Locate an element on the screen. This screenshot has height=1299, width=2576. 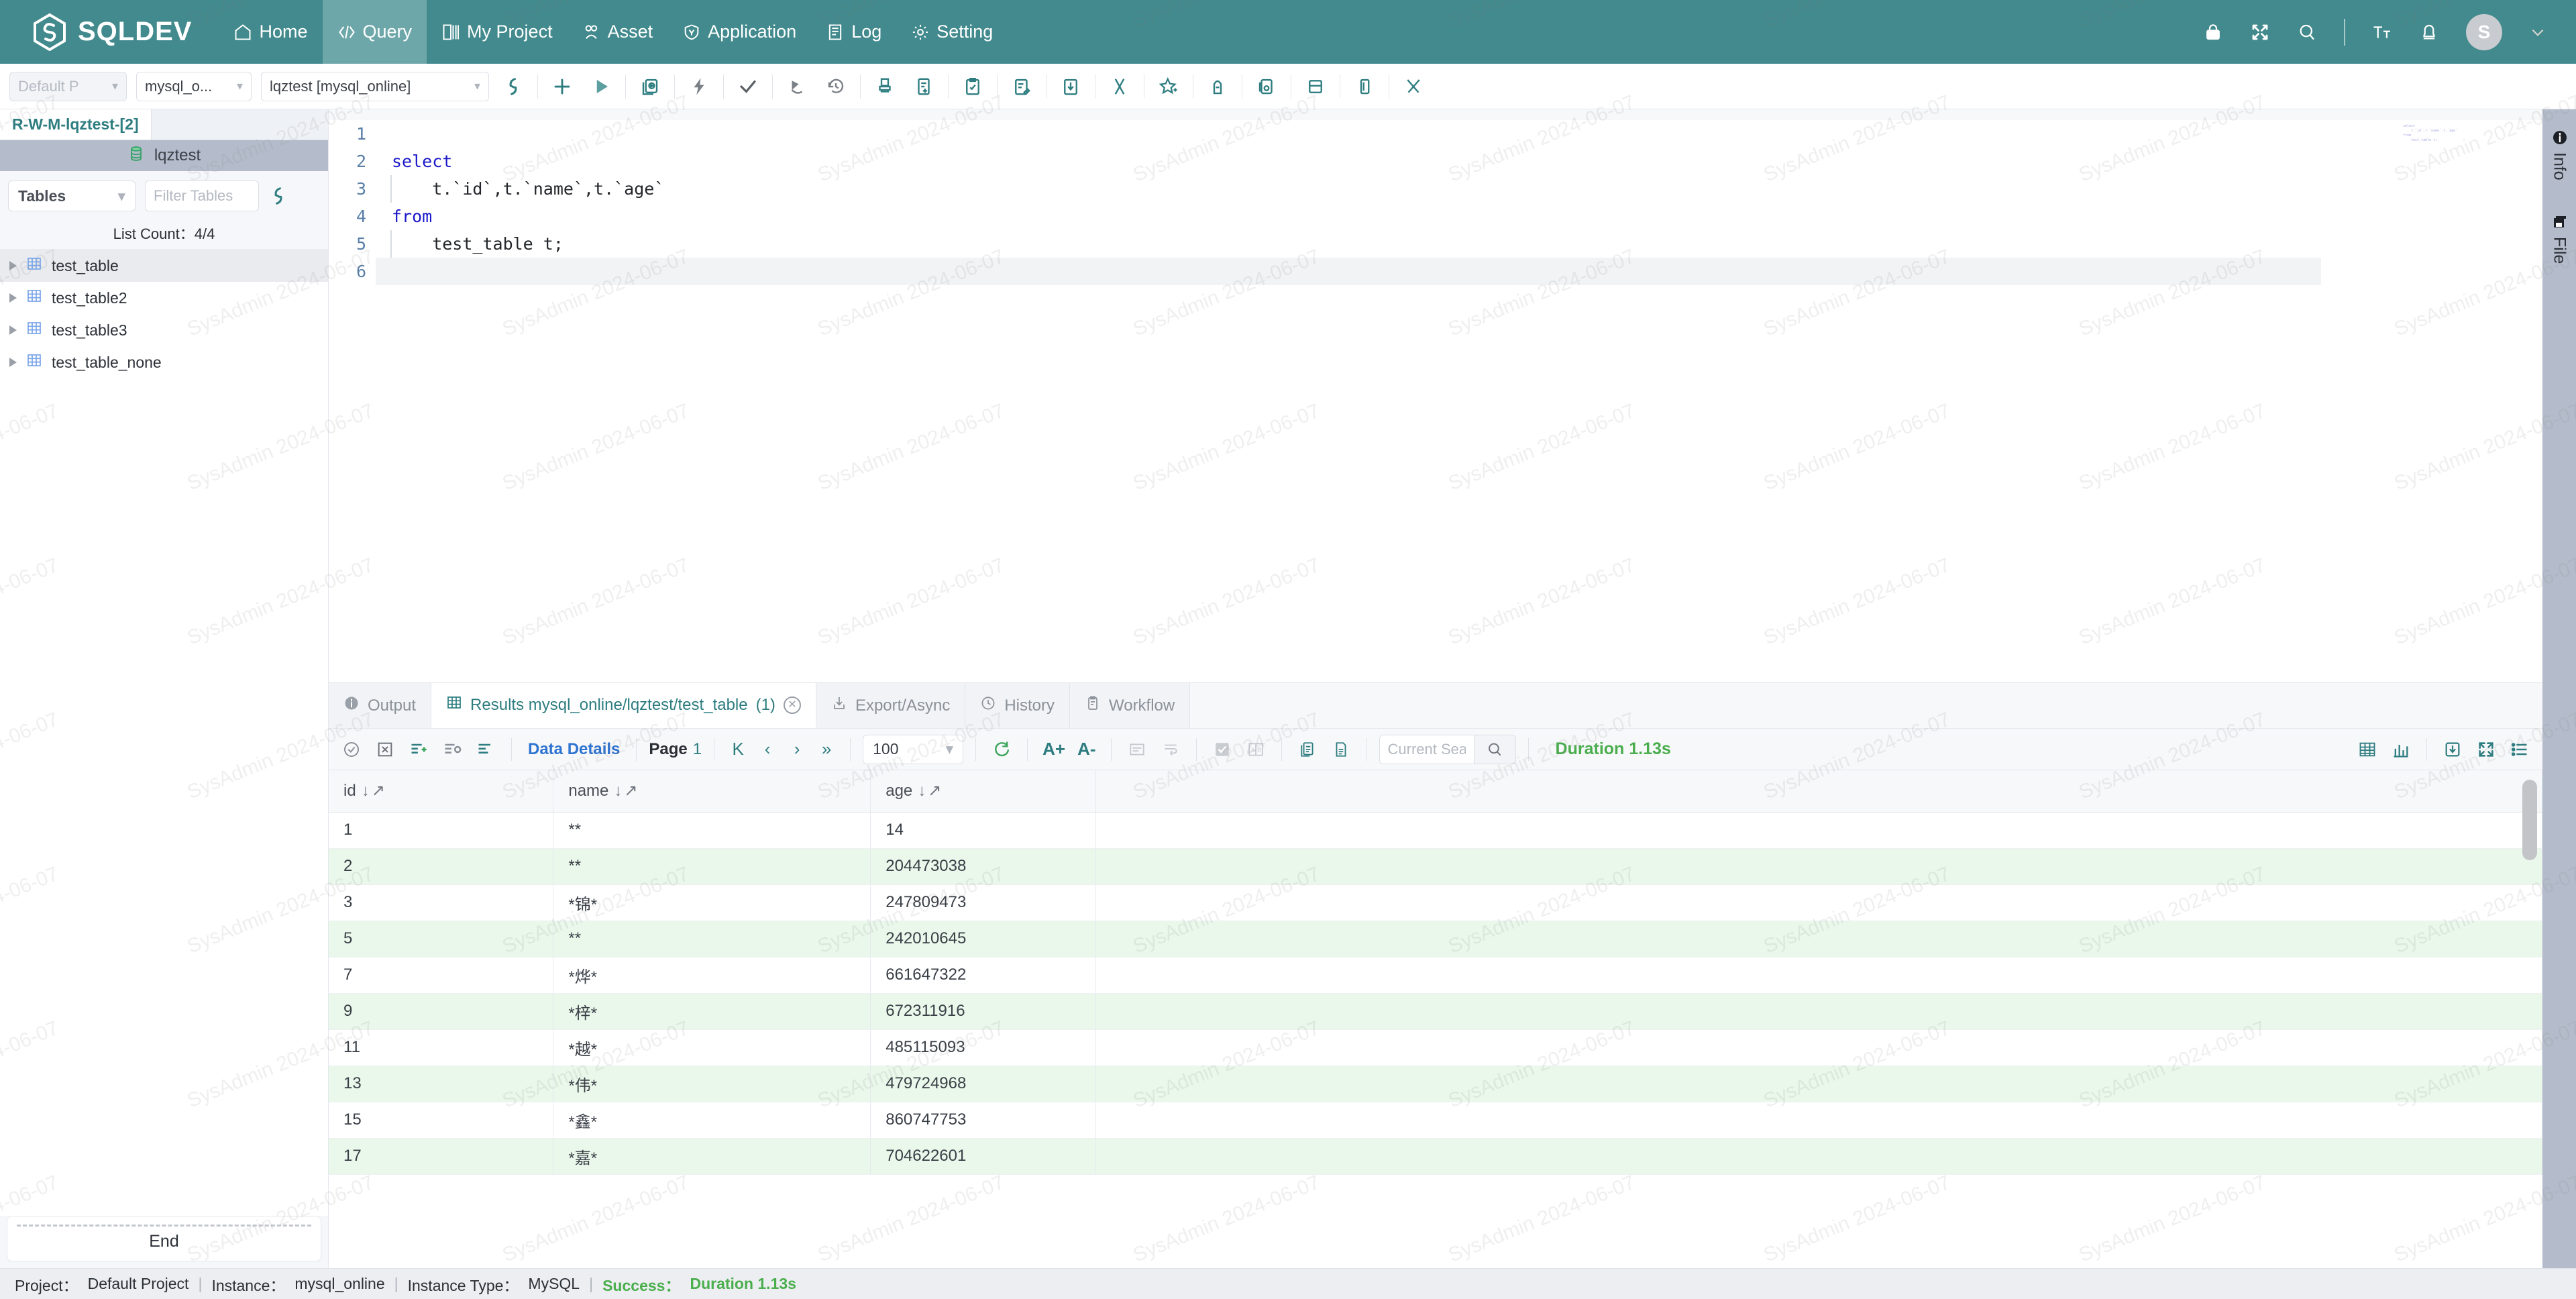
print-icon is located at coordinates (1341, 749).